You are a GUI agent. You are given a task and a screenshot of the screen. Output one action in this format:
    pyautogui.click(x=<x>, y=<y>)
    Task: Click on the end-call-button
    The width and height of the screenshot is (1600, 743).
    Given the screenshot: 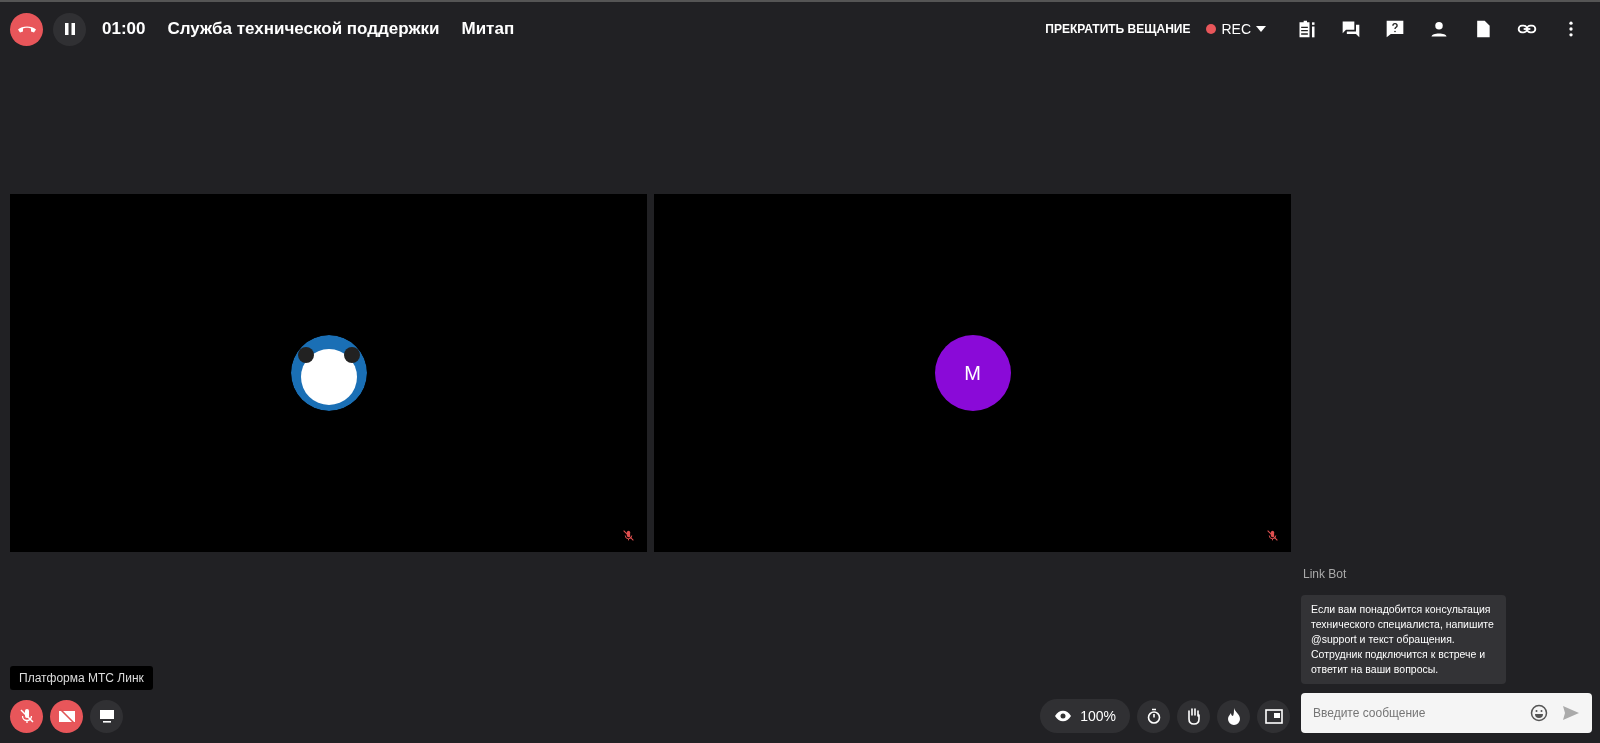 What is the action you would take?
    pyautogui.click(x=26, y=29)
    